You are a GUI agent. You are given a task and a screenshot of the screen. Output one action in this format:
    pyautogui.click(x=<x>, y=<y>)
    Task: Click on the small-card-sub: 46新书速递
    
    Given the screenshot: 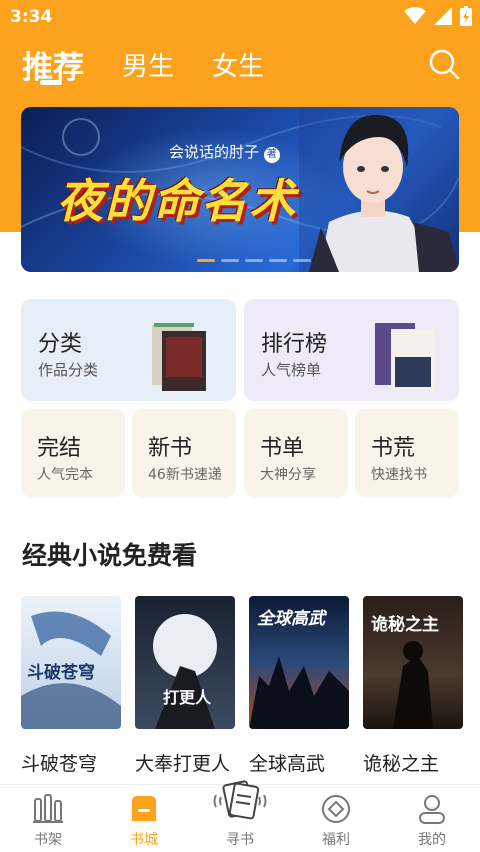 What is the action you would take?
    pyautogui.click(x=185, y=475)
    